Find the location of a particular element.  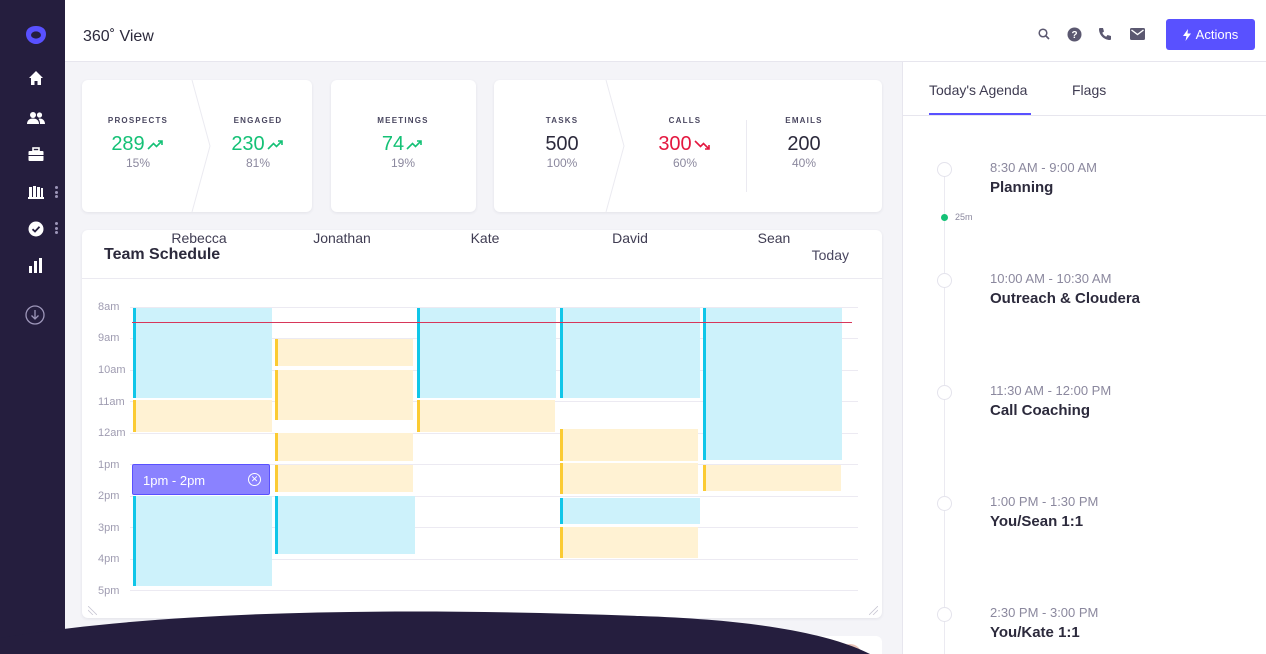

agenda-item-title: Planning is located at coordinates (1021, 187).